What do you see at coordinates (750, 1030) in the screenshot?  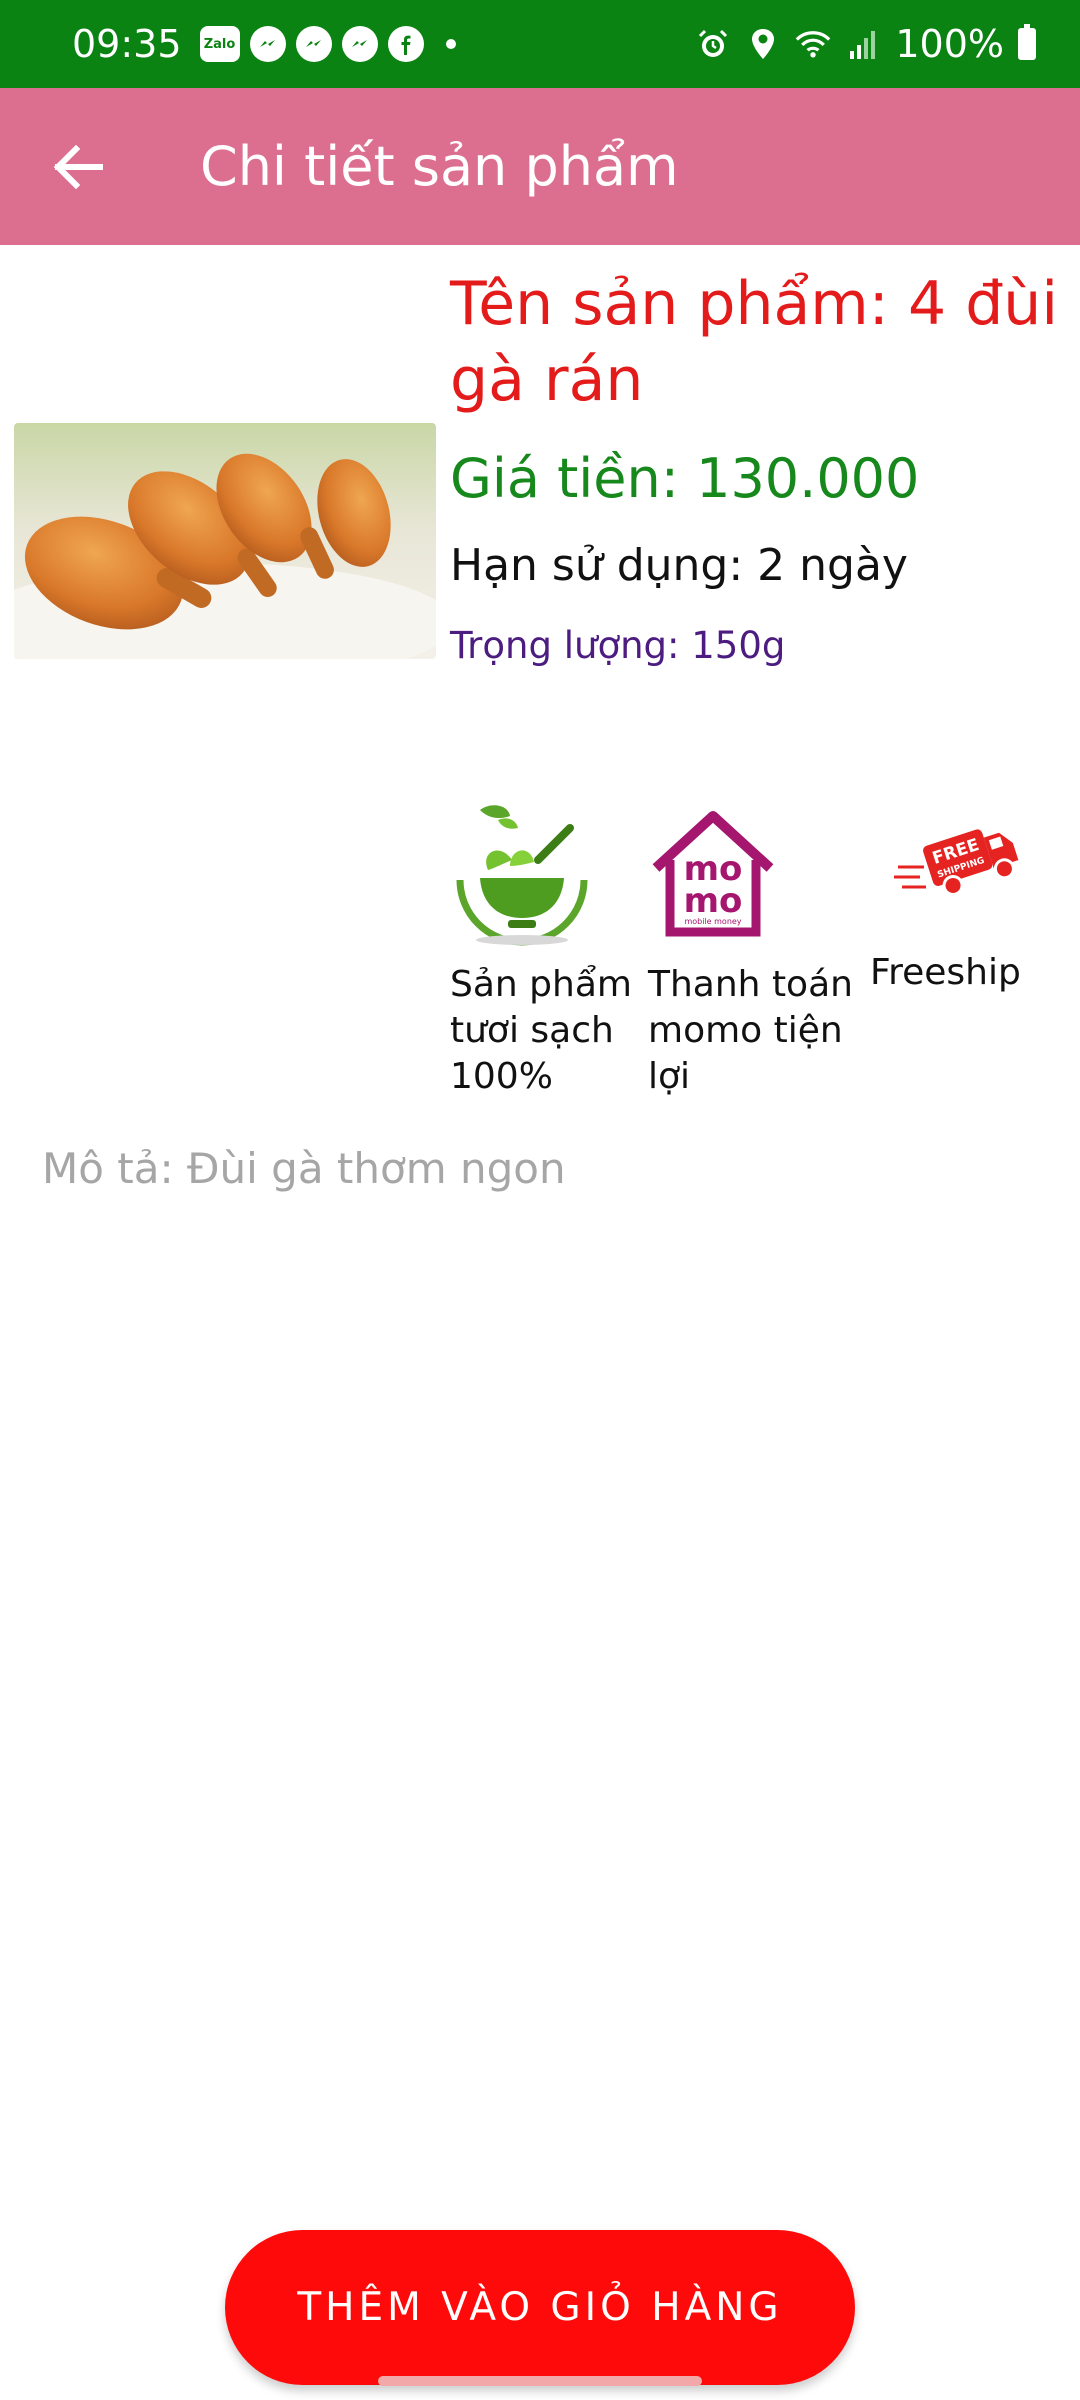 I see `feature-momo-label: Thanh toán momo tiện lợi` at bounding box center [750, 1030].